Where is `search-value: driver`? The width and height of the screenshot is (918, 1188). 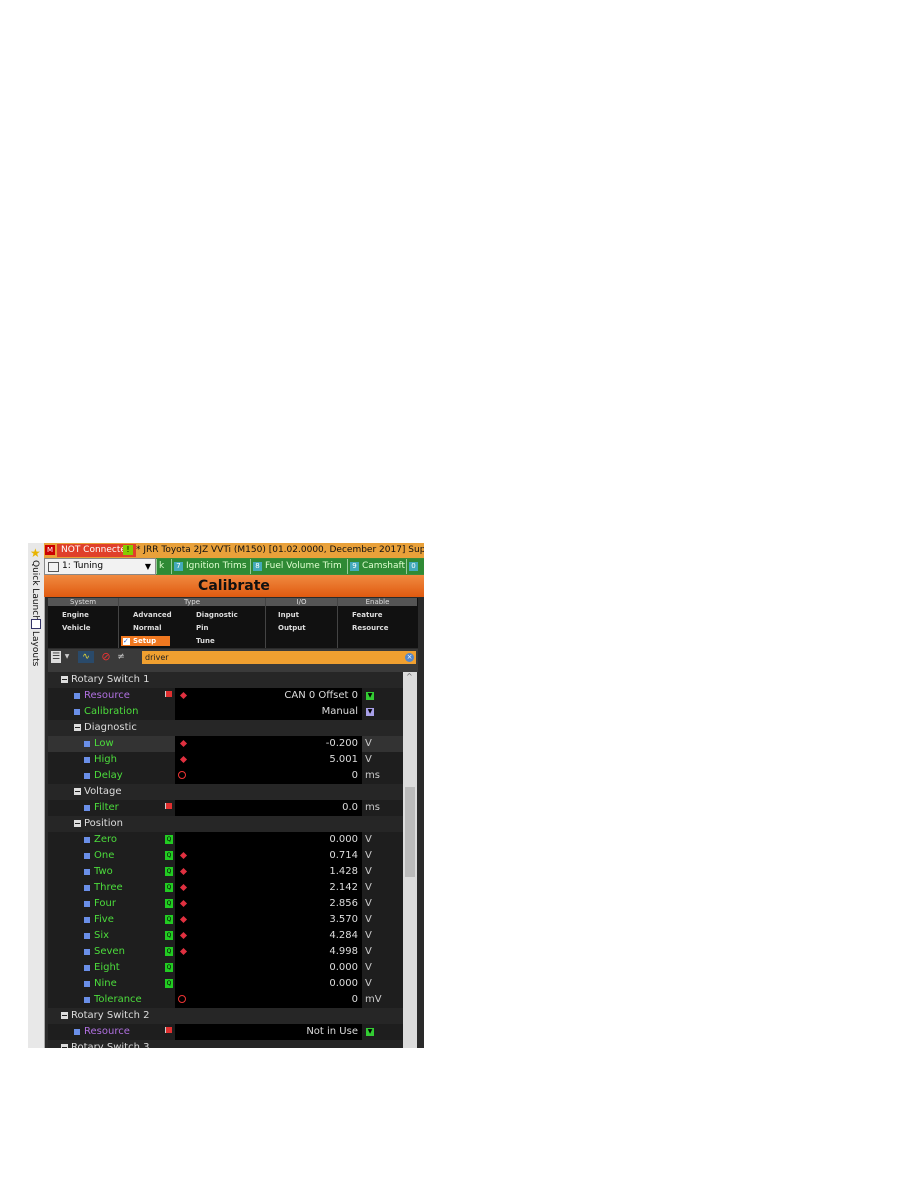
search-value: driver is located at coordinates (157, 657).